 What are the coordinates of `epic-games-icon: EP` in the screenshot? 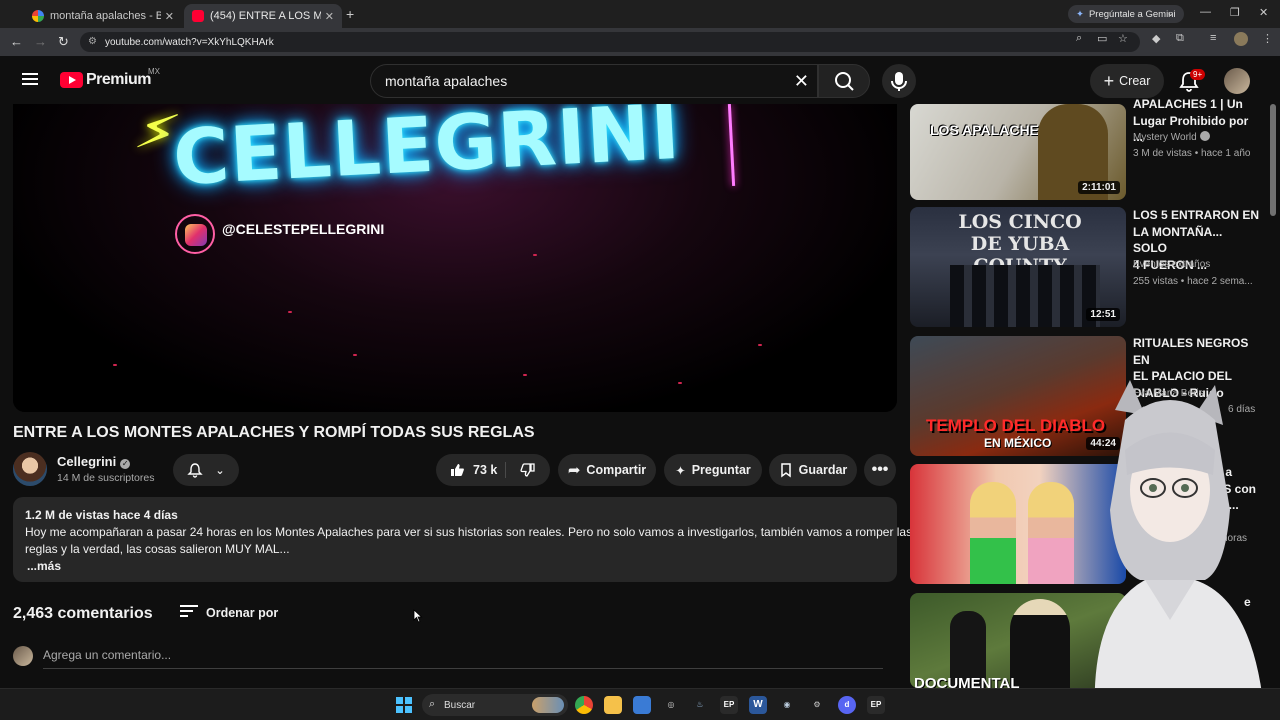 It's located at (729, 705).